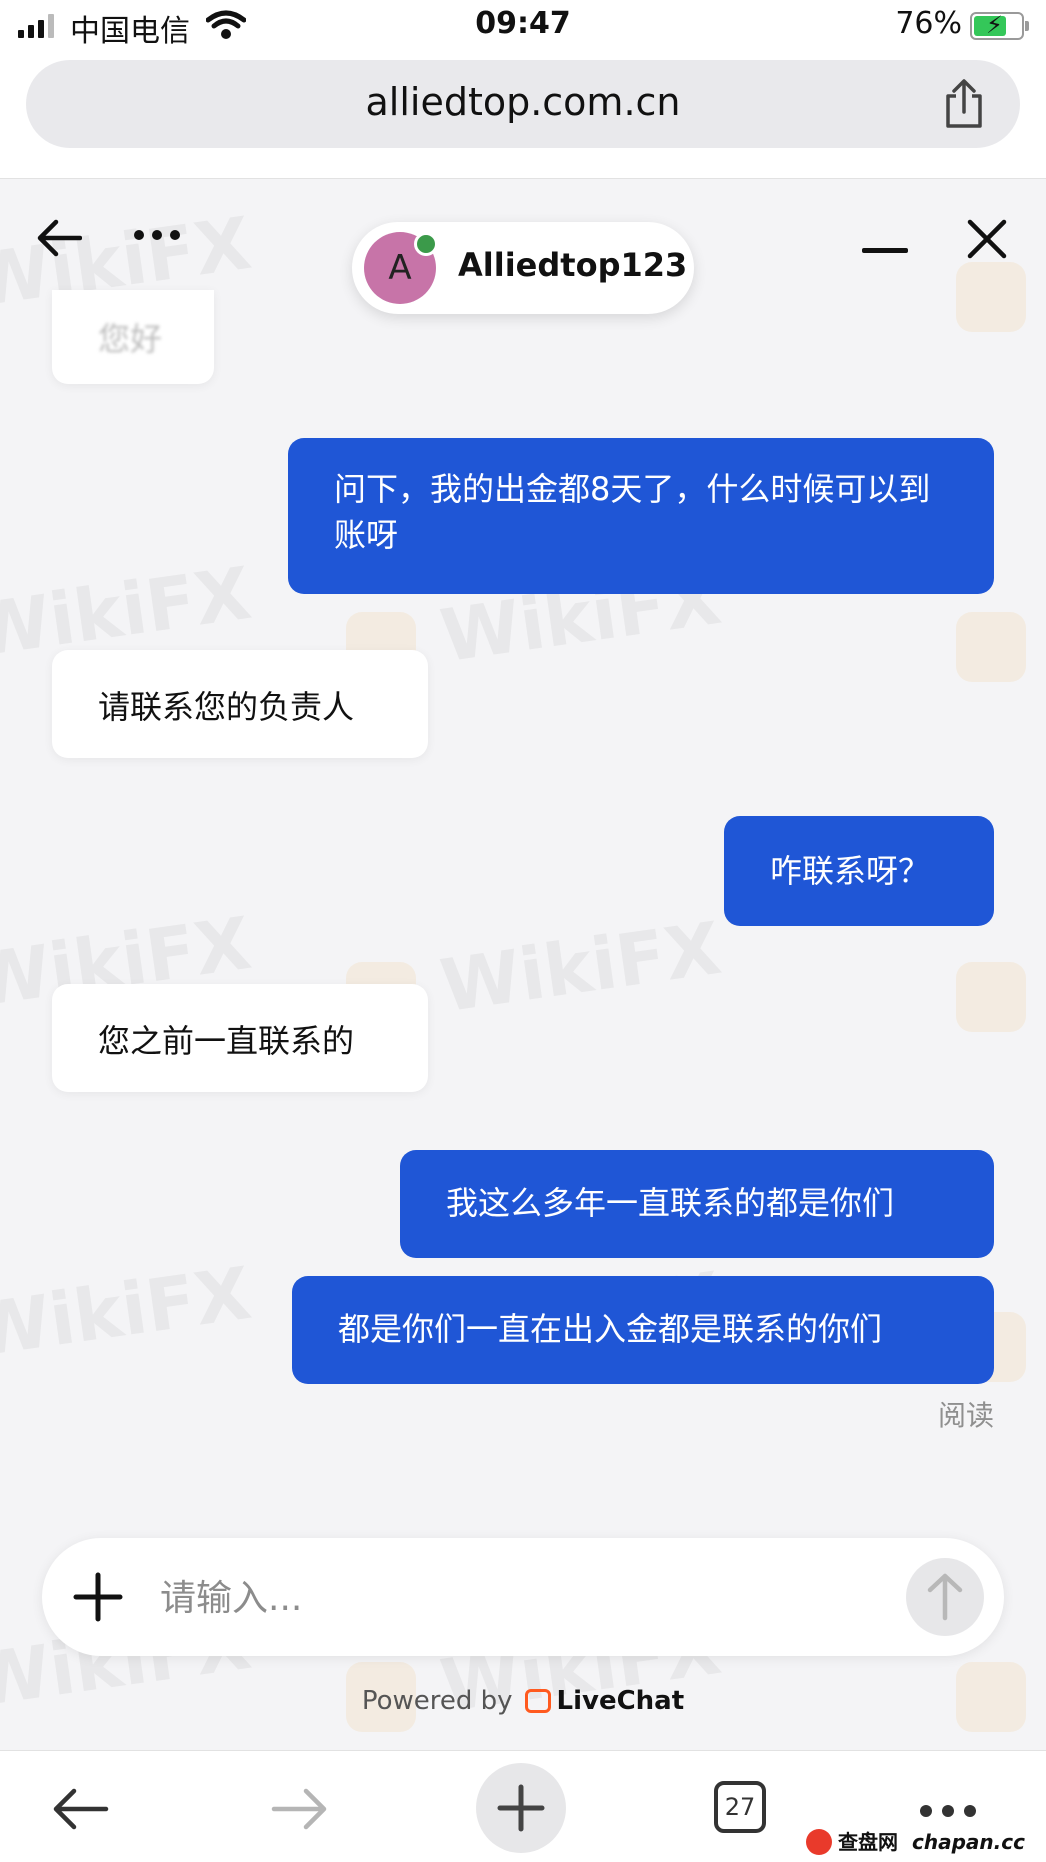 The width and height of the screenshot is (1046, 1862). I want to click on message-input, so click(540, 1598).